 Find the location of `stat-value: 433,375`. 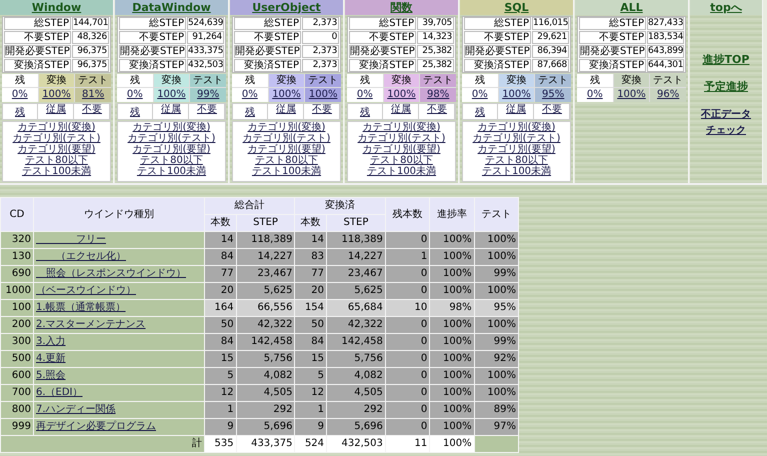

stat-value: 433,375 is located at coordinates (205, 51).